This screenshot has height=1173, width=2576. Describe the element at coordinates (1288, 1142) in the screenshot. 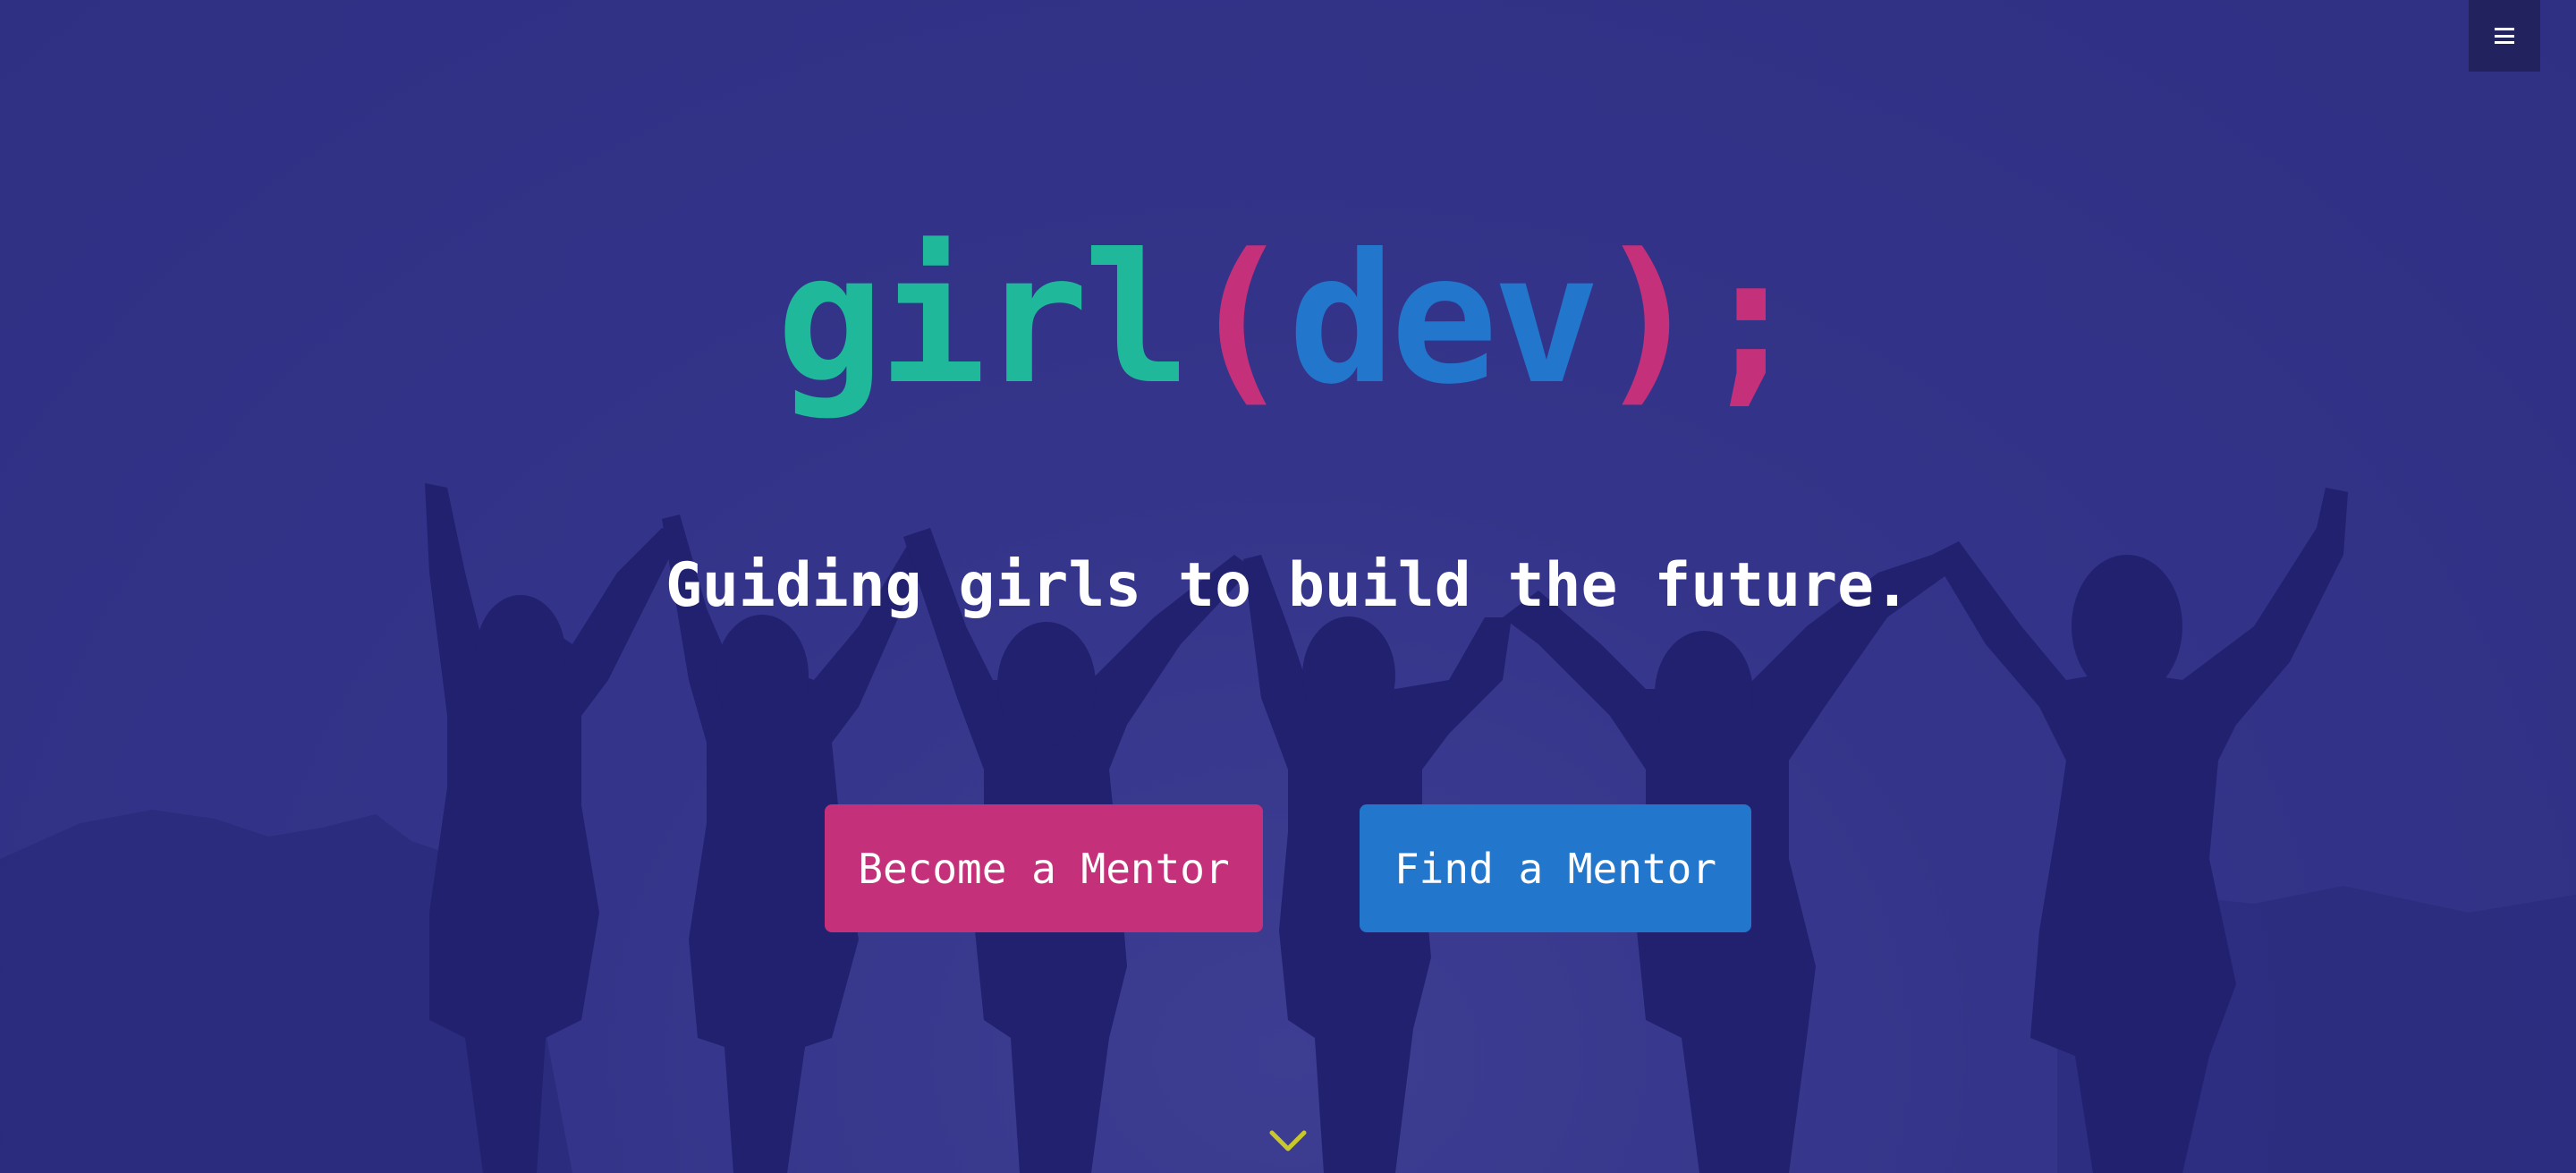

I see `chevron-down-icon` at that location.